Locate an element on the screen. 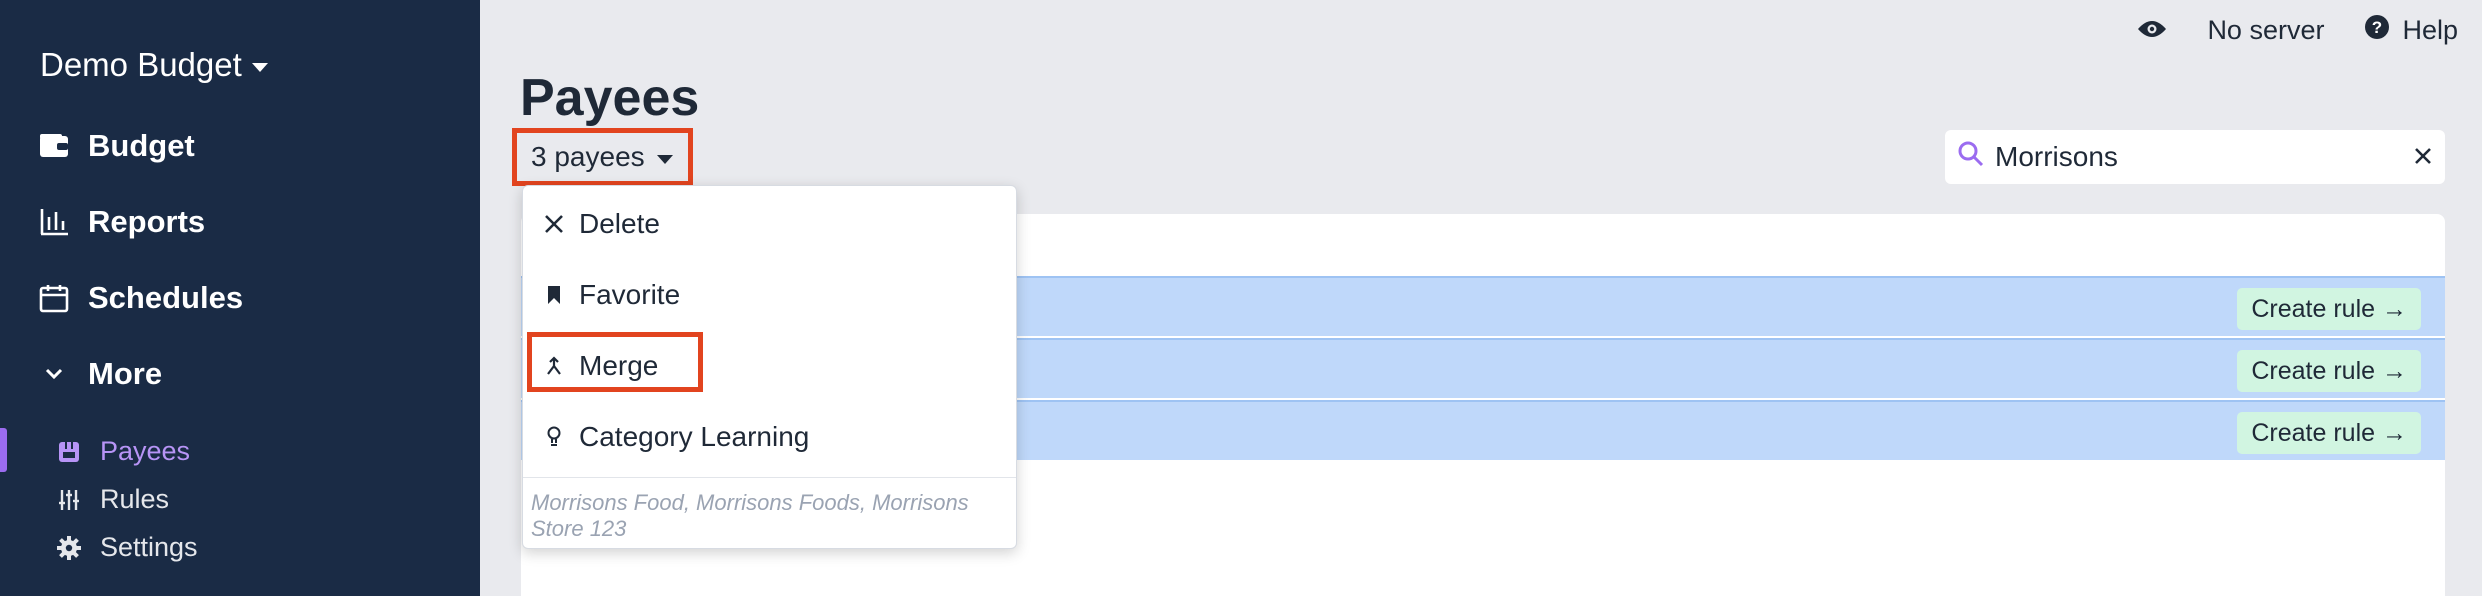 This screenshot has height=596, width=2482. calendar-icon is located at coordinates (54, 298).